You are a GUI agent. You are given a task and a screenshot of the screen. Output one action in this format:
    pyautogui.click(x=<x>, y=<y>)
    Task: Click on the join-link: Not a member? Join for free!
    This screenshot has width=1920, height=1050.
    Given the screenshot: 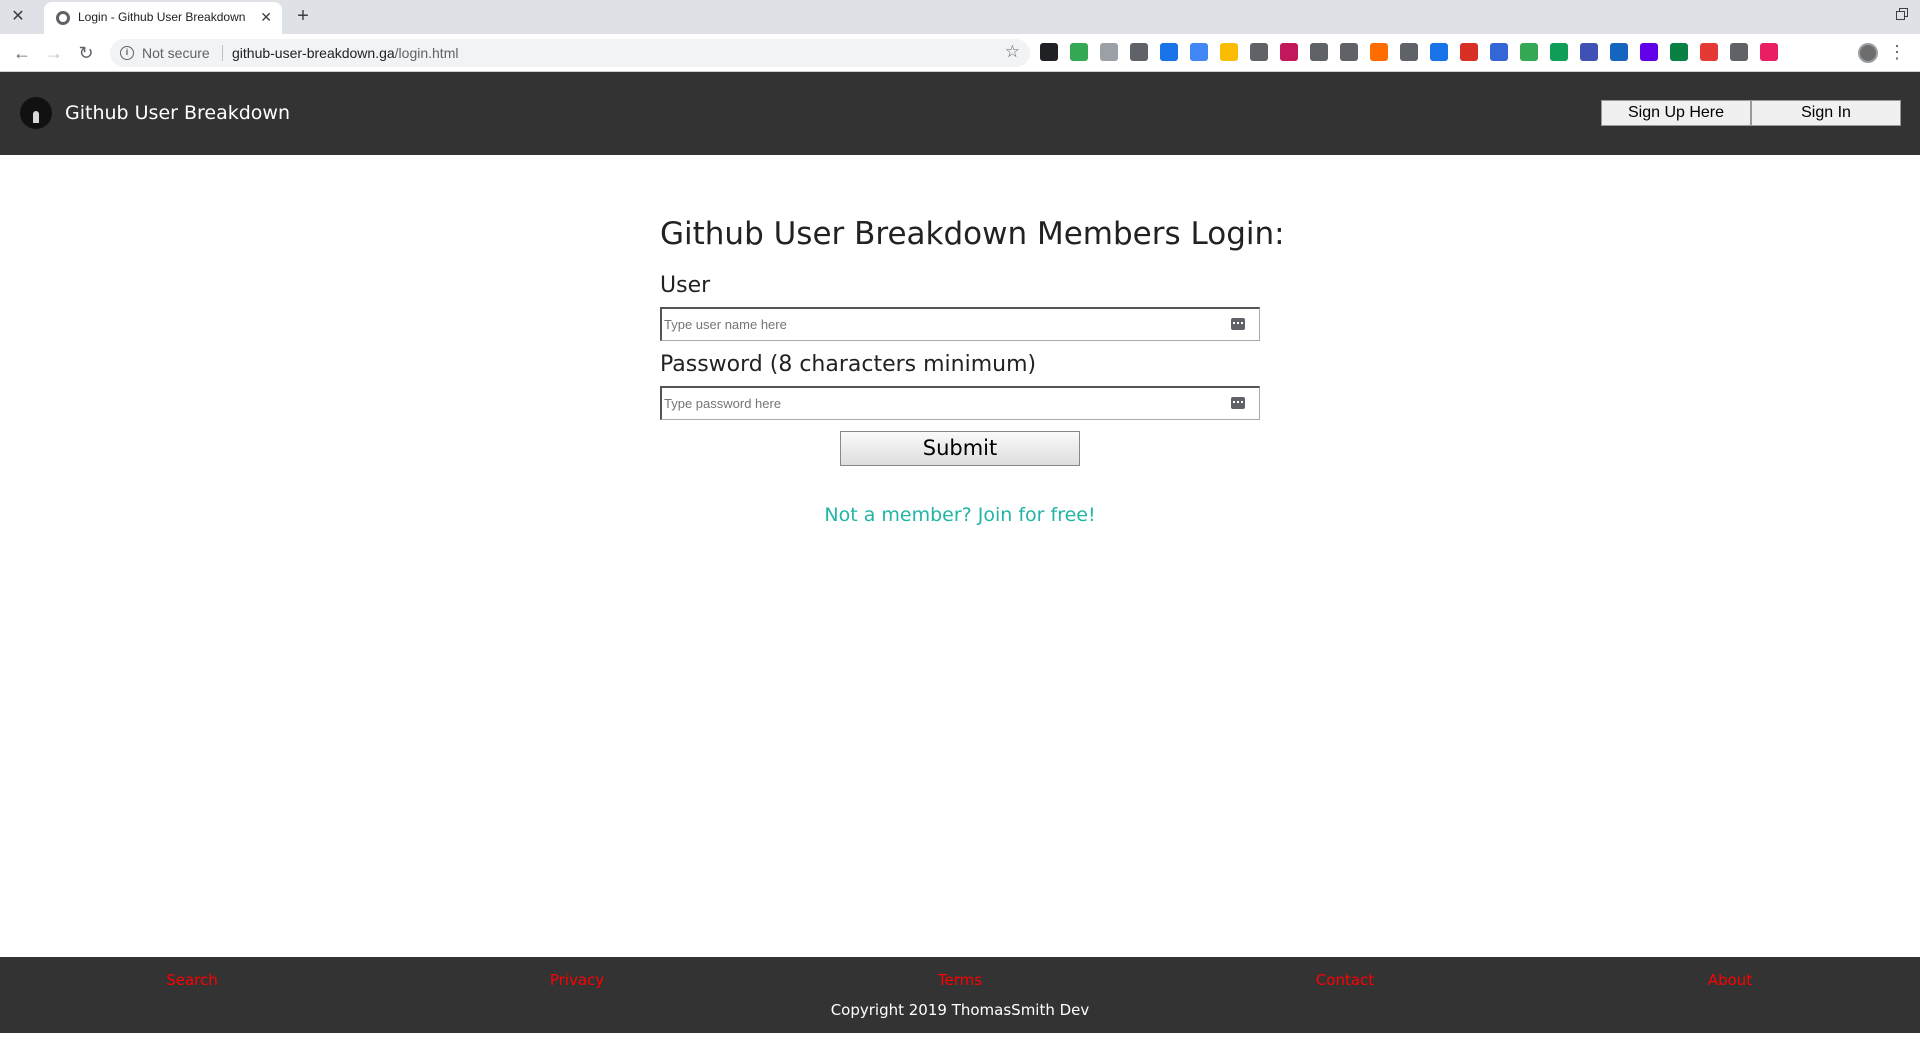 What is the action you would take?
    pyautogui.click(x=960, y=515)
    